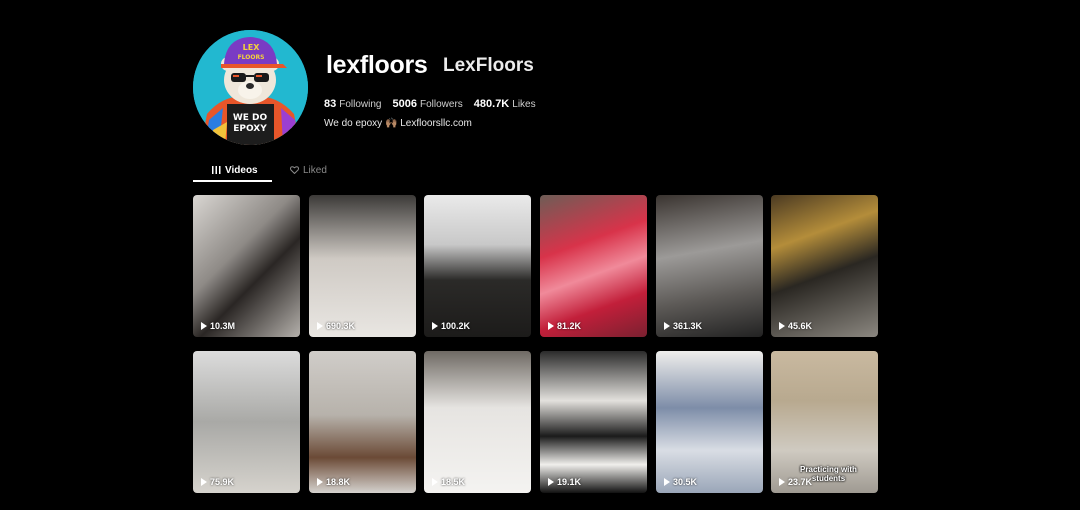 This screenshot has height=510, width=1080. What do you see at coordinates (222, 482) in the screenshot?
I see `view-count-text: 75.9K` at bounding box center [222, 482].